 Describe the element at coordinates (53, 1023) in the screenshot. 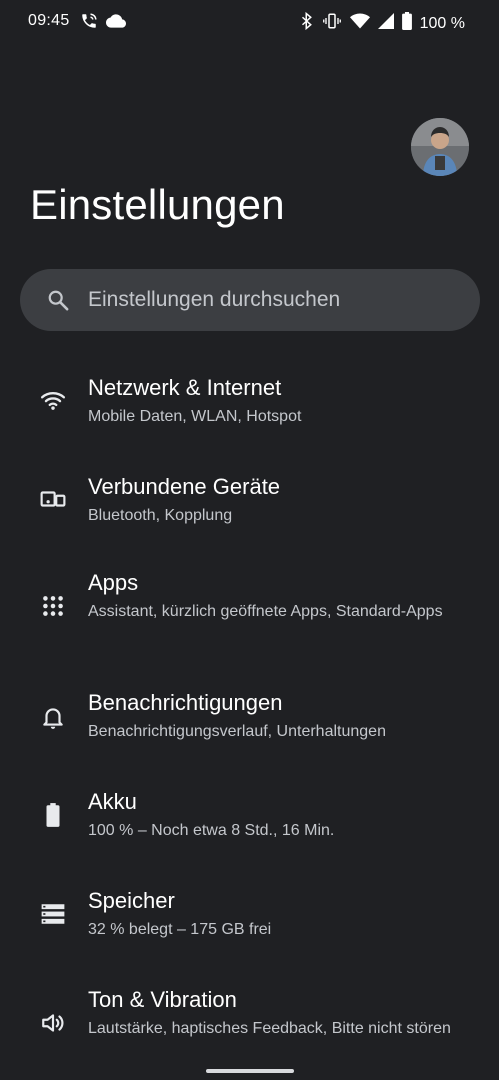

I see `speaker-icon` at that location.